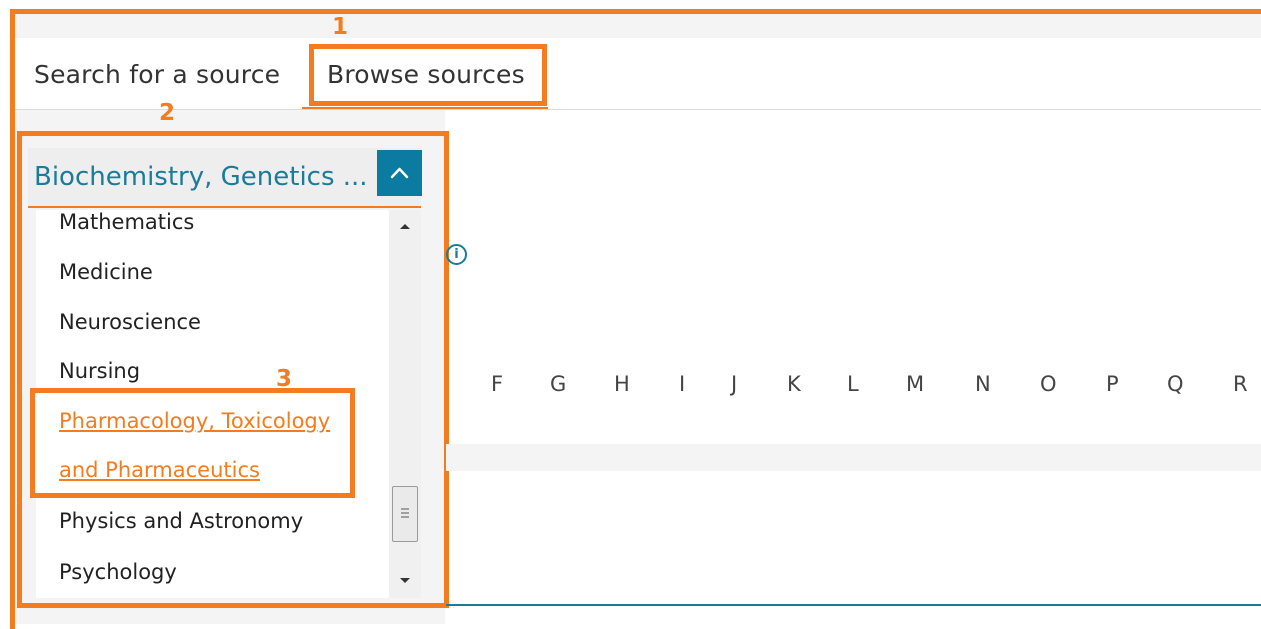  Describe the element at coordinates (456, 254) in the screenshot. I see `info-icon: i` at that location.